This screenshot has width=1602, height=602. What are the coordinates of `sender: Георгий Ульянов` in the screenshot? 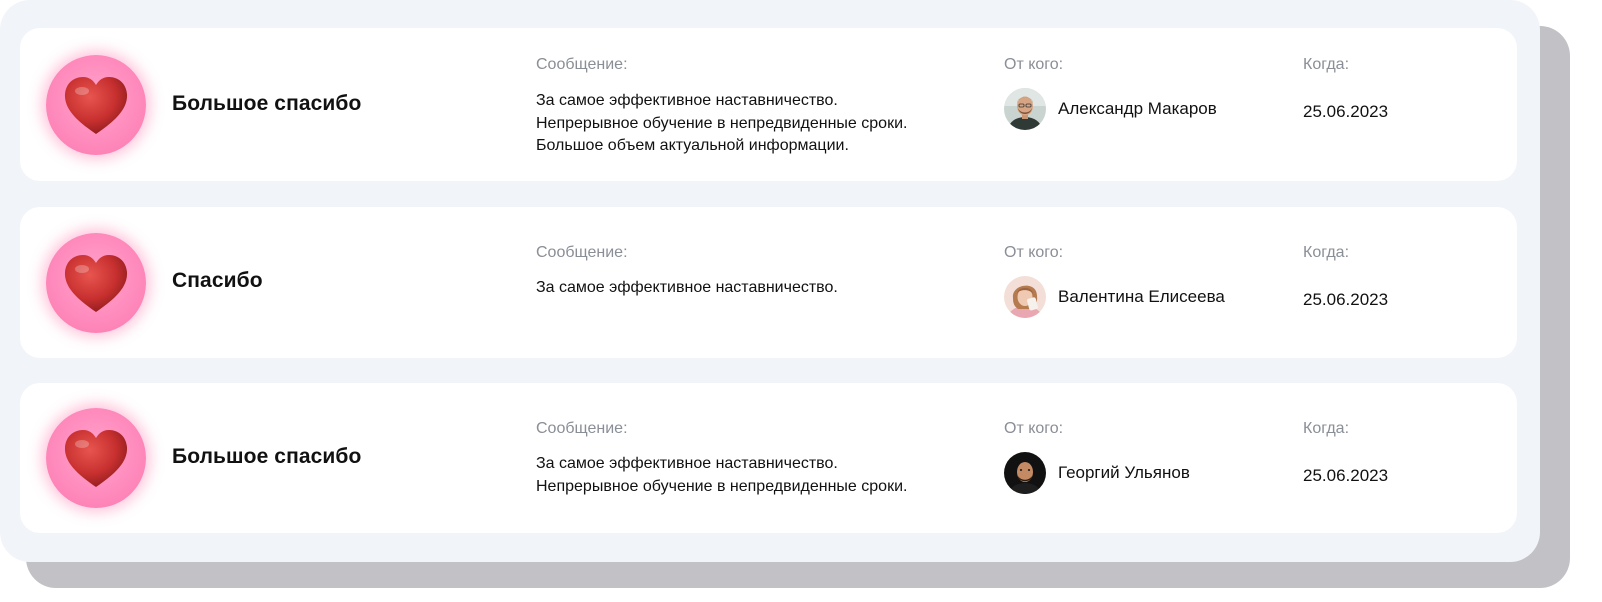 It's located at (1097, 473).